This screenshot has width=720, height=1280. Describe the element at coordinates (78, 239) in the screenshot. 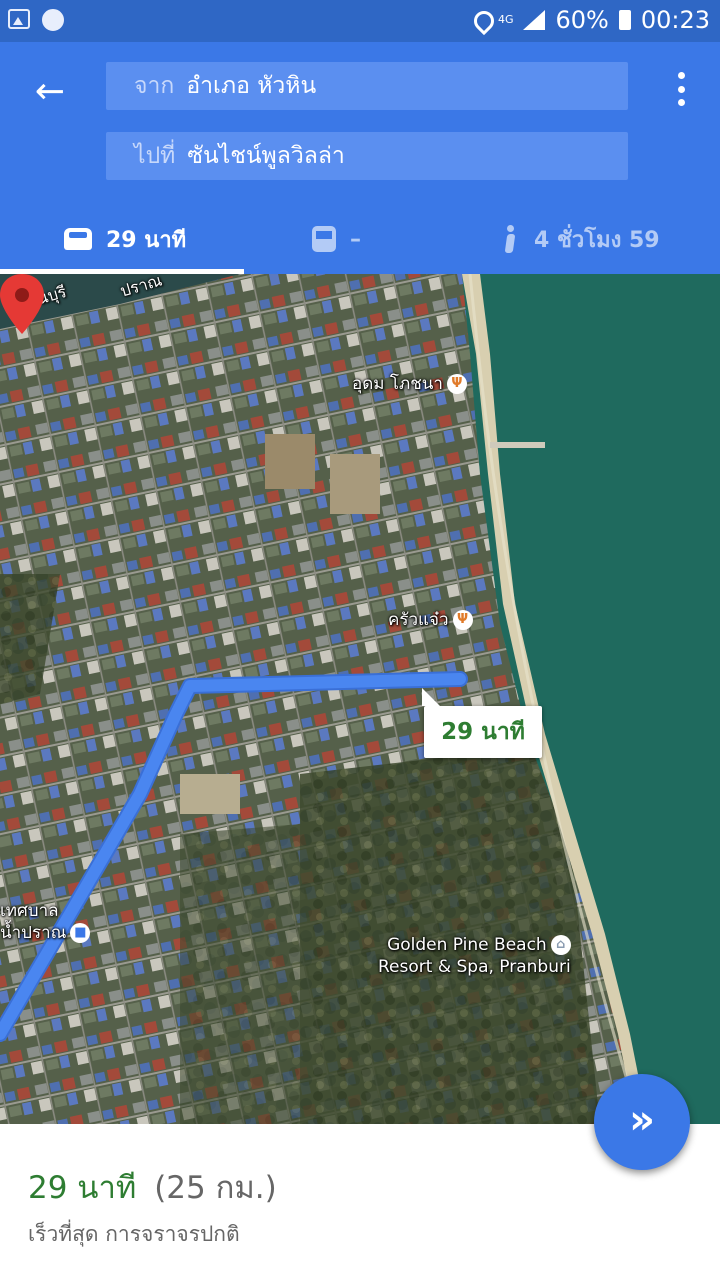

I see `car-icon` at that location.